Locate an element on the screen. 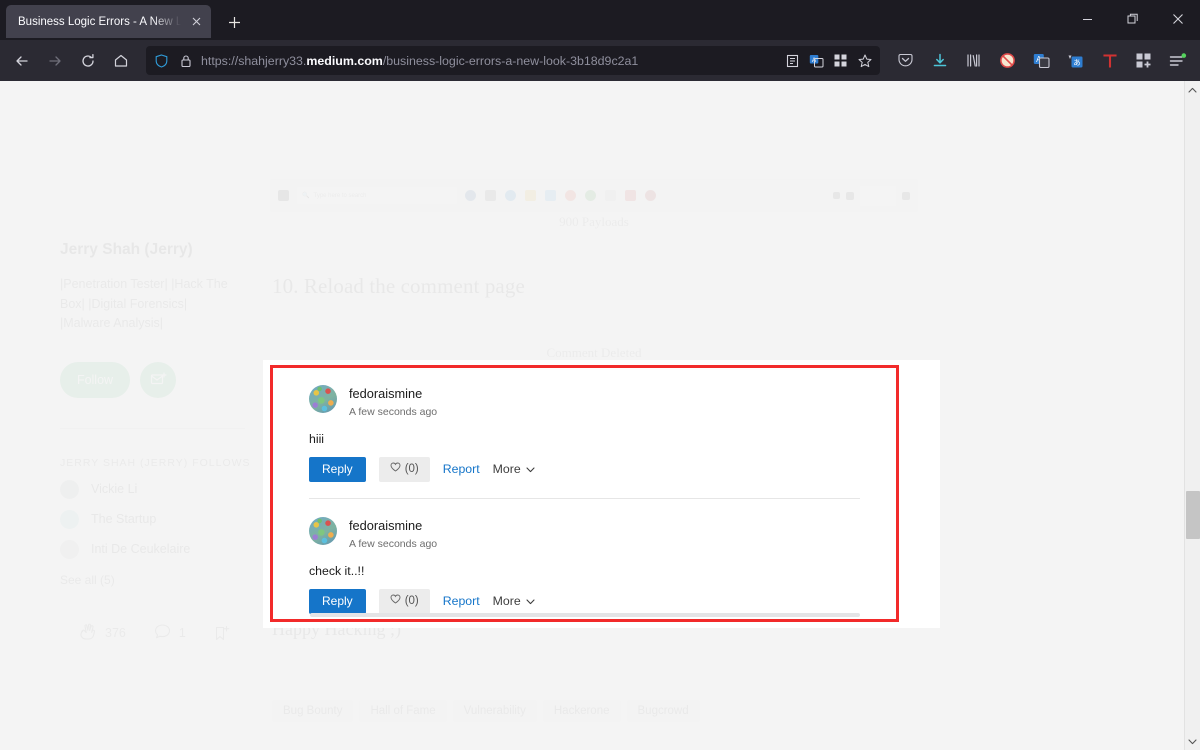 The width and height of the screenshot is (1200, 750). follow-list-item: Vickie Li is located at coordinates (160, 489).